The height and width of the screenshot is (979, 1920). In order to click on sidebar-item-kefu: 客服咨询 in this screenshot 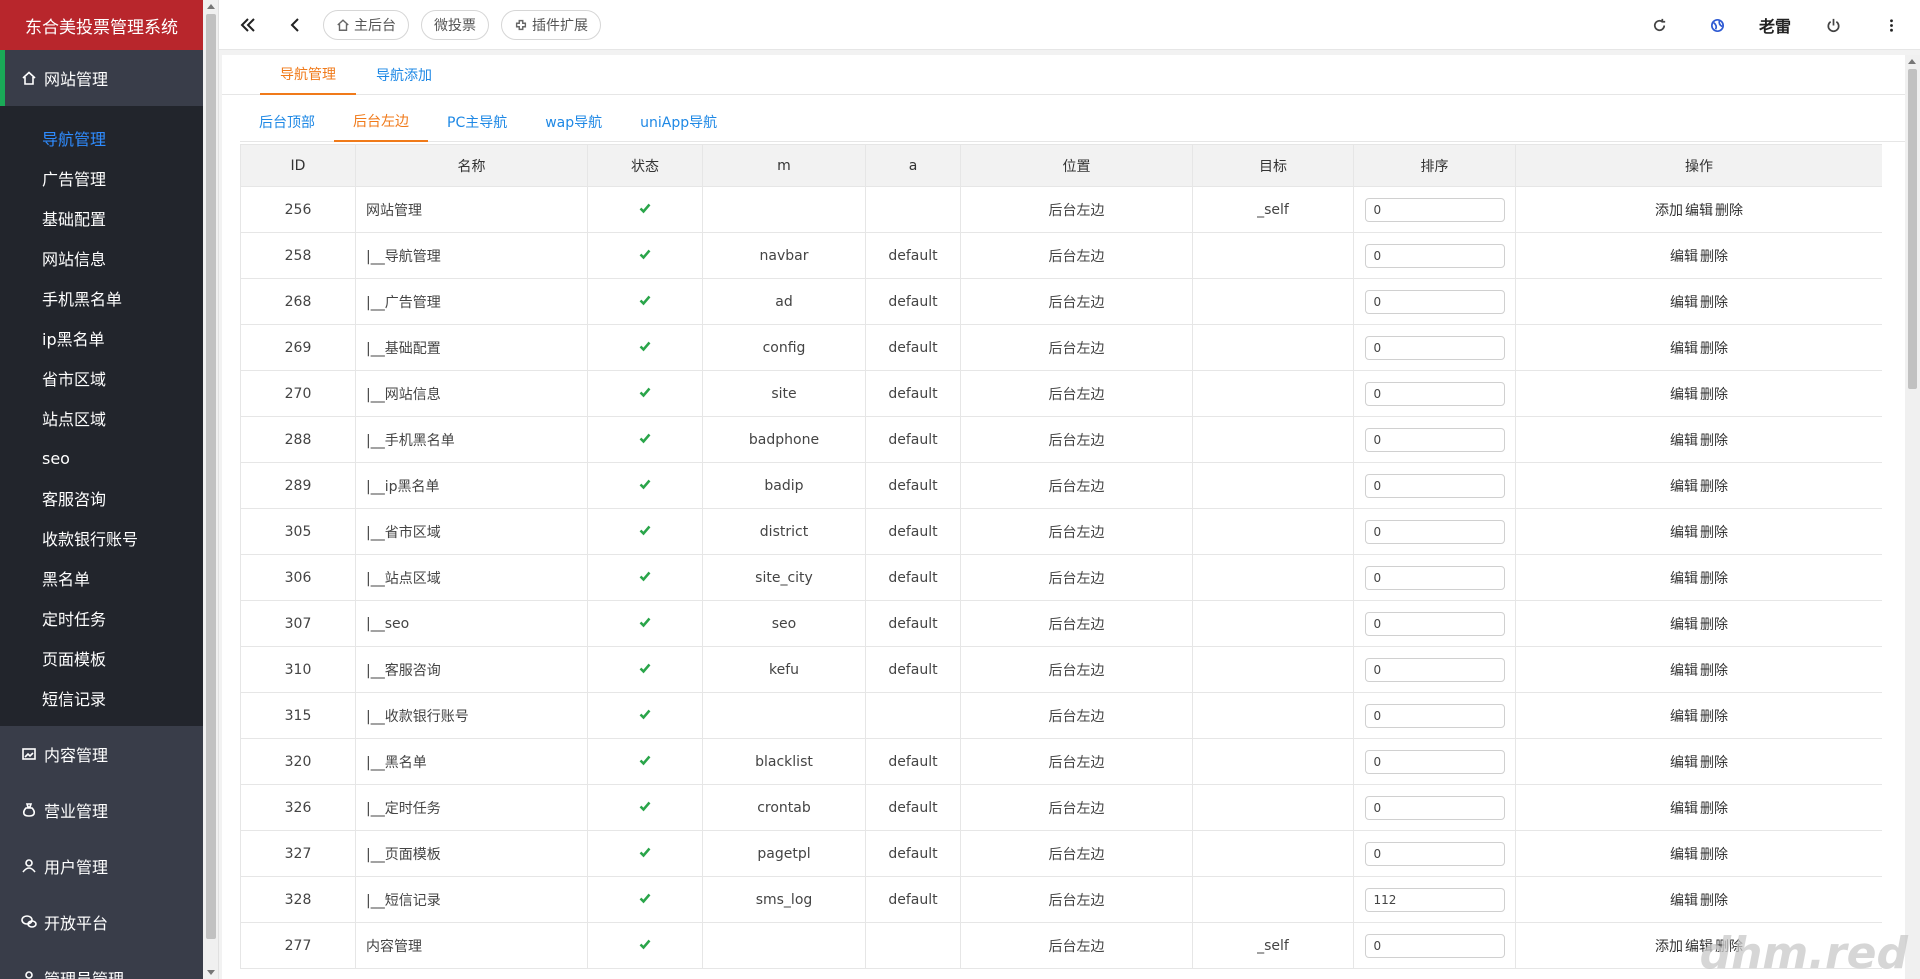, I will do `click(101, 498)`.